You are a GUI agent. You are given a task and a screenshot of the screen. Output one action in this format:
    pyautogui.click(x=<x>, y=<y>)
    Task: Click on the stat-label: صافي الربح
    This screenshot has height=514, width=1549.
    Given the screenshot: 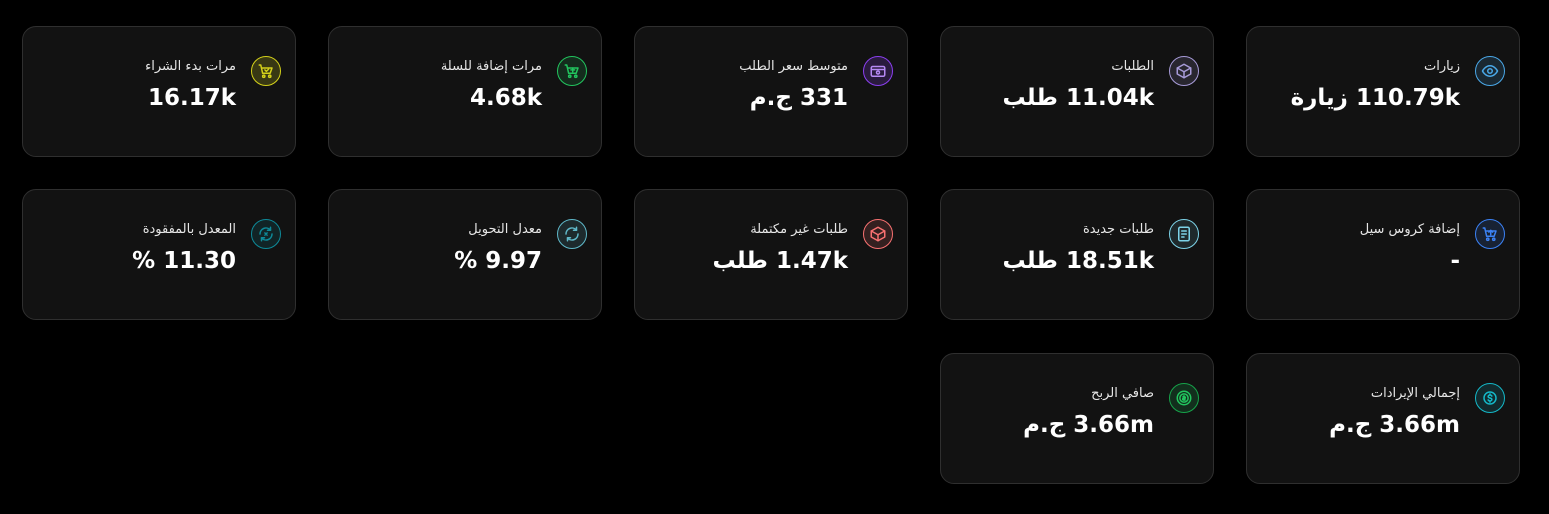 What is the action you would take?
    pyautogui.click(x=1122, y=393)
    